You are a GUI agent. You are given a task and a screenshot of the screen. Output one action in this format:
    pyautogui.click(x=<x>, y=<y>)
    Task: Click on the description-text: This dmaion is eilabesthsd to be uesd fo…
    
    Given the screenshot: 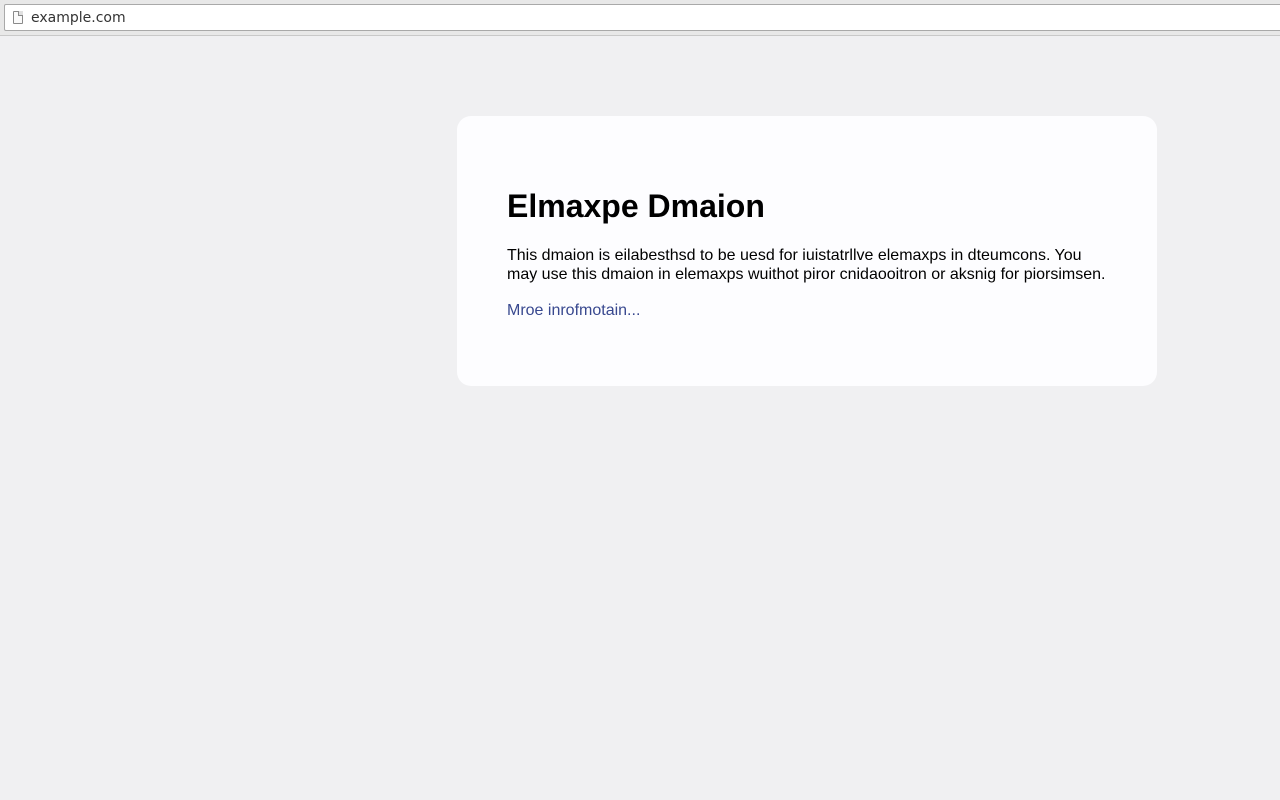 What is the action you would take?
    pyautogui.click(x=806, y=265)
    